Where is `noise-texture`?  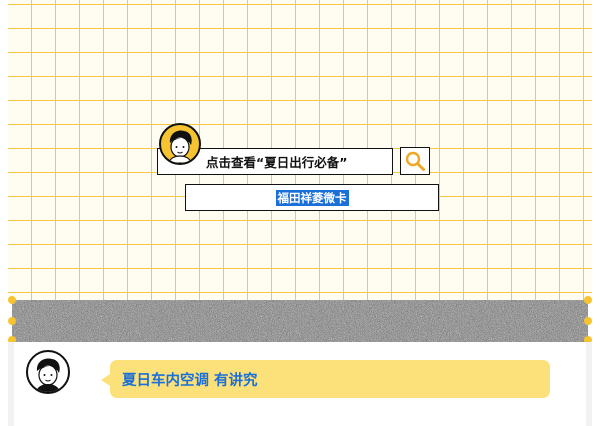
noise-texture is located at coordinates (300, 321).